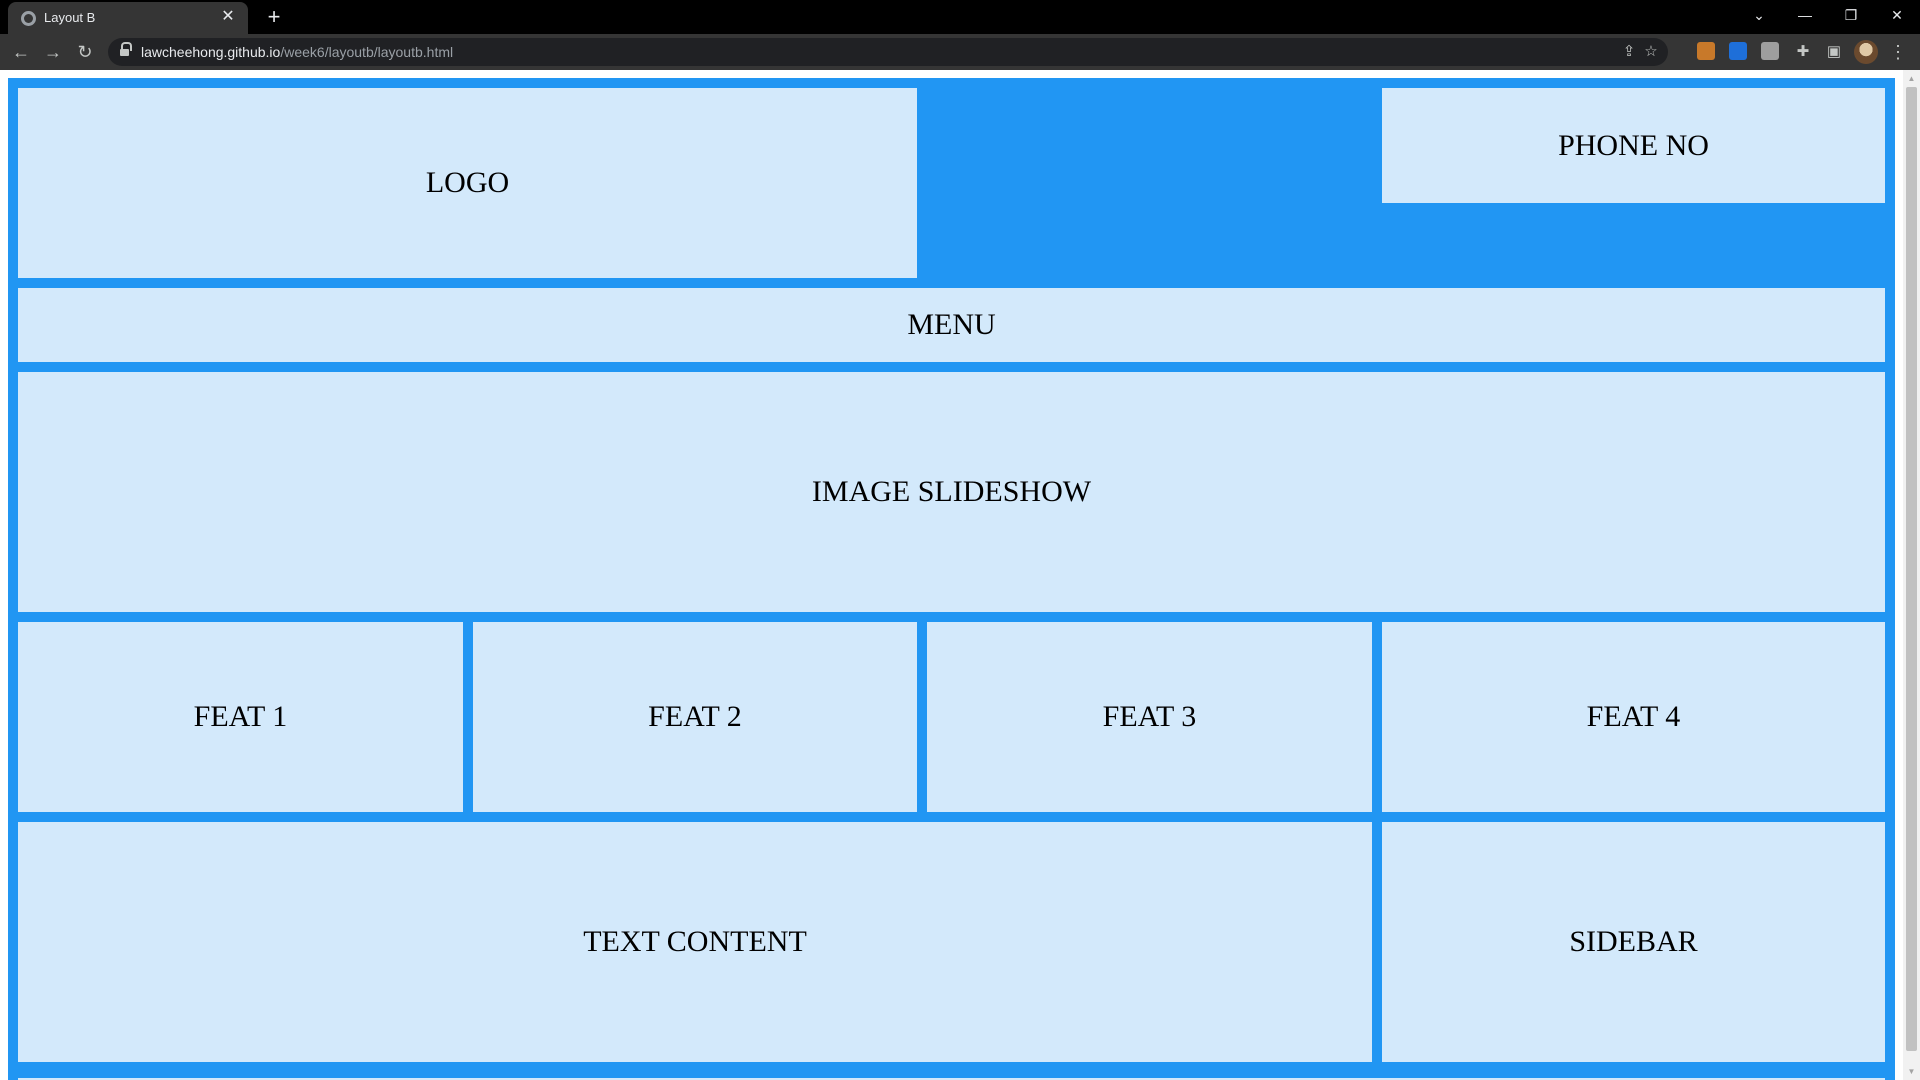 Image resolution: width=1920 pixels, height=1080 pixels. Describe the element at coordinates (1633, 145) in the screenshot. I see `phone-box: PHONE NO` at that location.